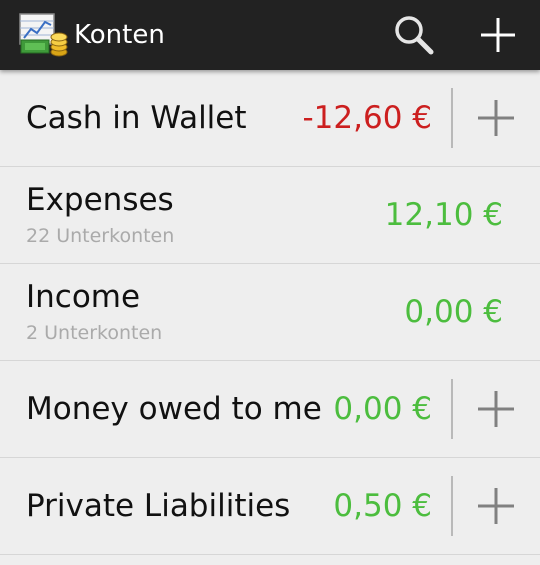 The width and height of the screenshot is (540, 565). I want to click on money-ledger-icon, so click(43, 35).